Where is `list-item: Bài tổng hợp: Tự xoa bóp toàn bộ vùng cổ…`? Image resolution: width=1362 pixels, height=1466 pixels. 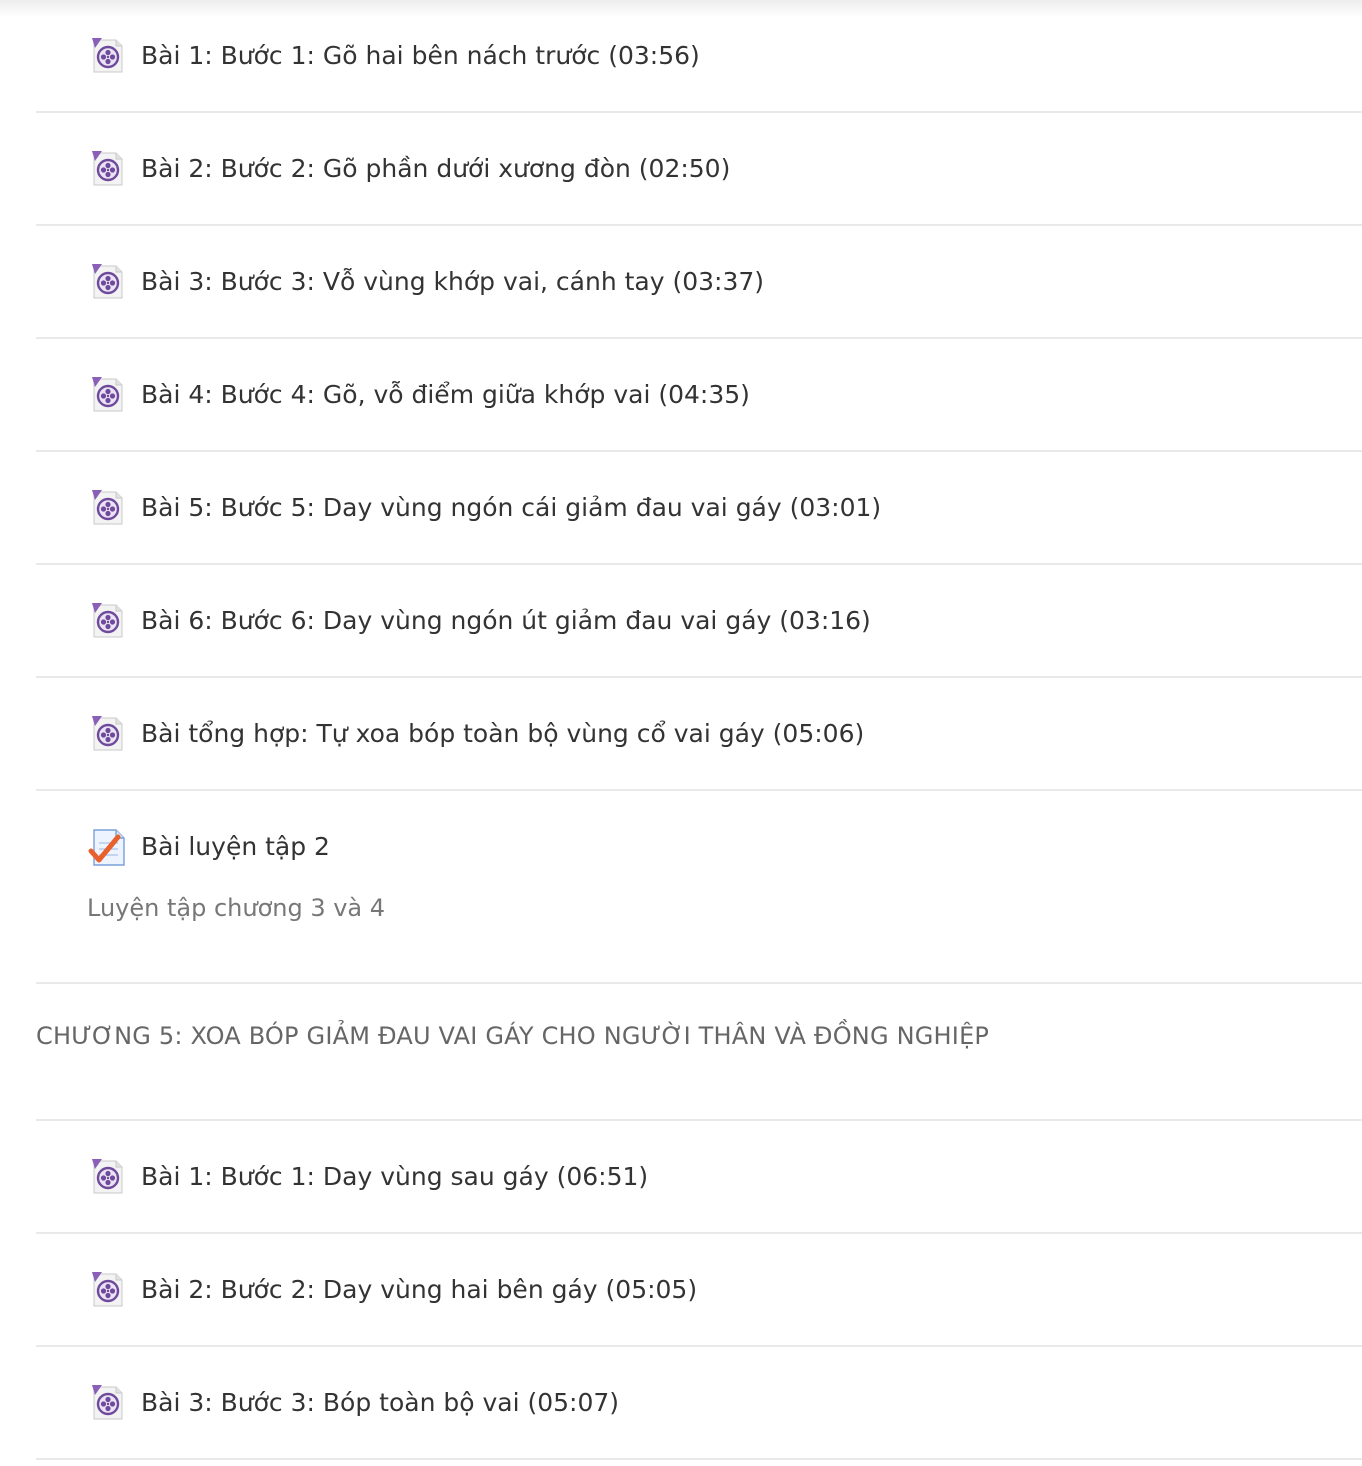
list-item: Bài tổng hợp: Tự xoa bóp toàn bộ vùng cổ… is located at coordinates (699, 734).